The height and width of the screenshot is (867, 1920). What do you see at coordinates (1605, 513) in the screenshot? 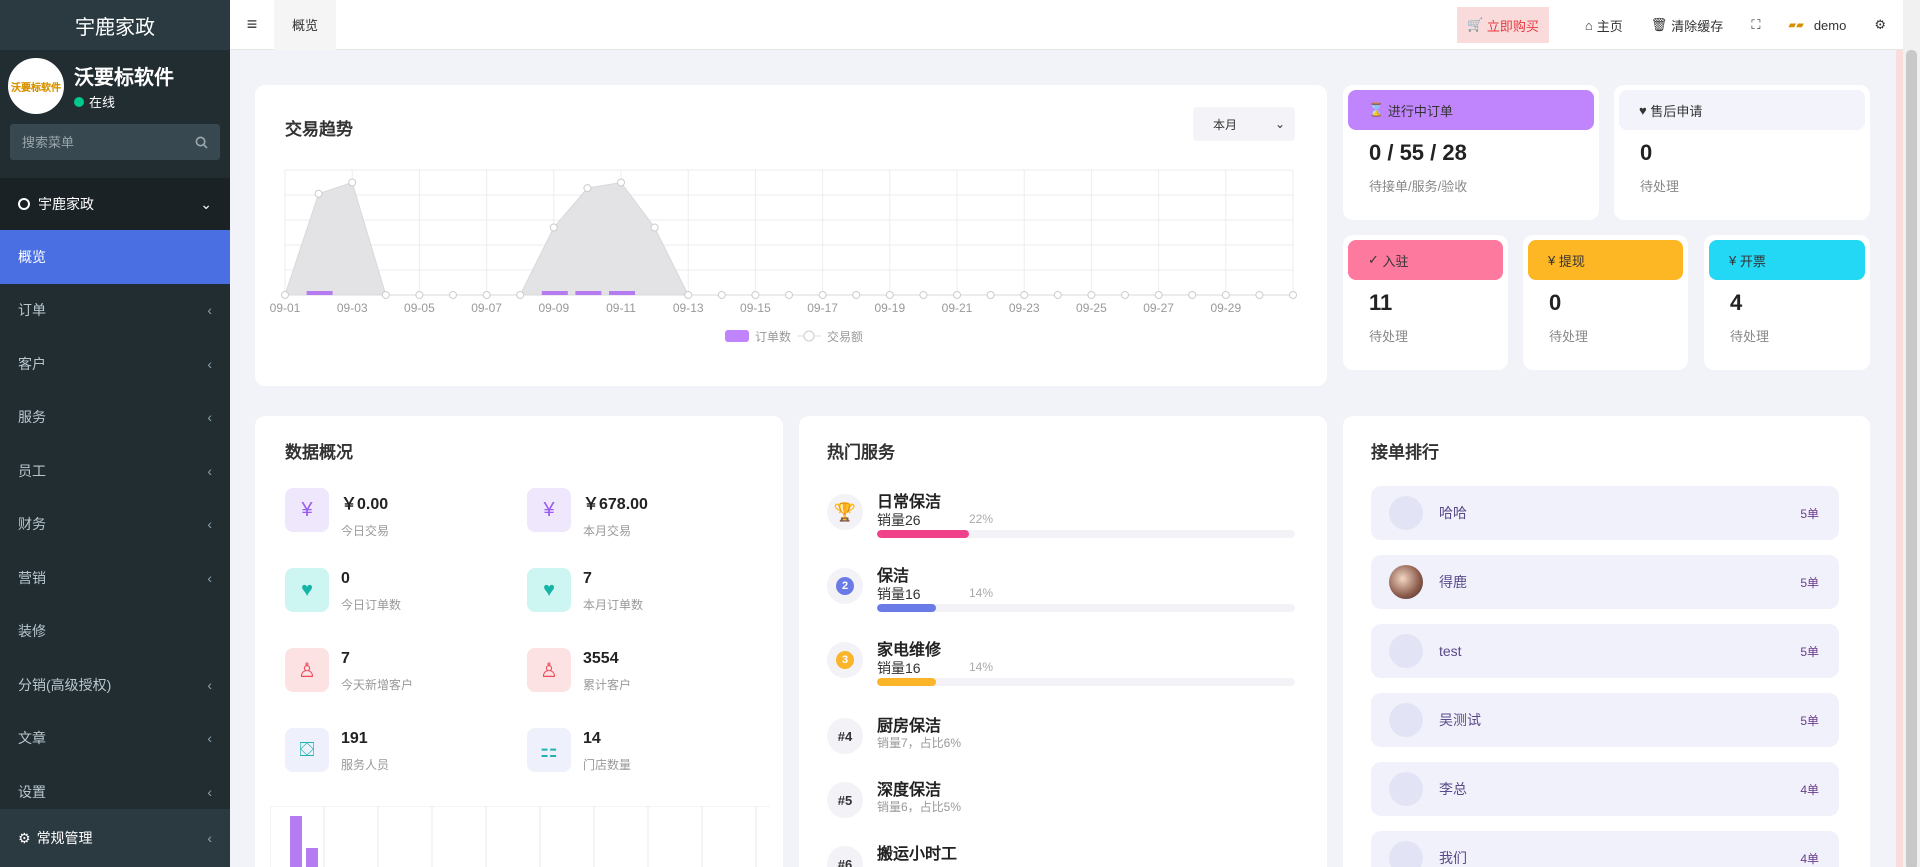
I see `ranking-item: 哈哈 5单` at bounding box center [1605, 513].